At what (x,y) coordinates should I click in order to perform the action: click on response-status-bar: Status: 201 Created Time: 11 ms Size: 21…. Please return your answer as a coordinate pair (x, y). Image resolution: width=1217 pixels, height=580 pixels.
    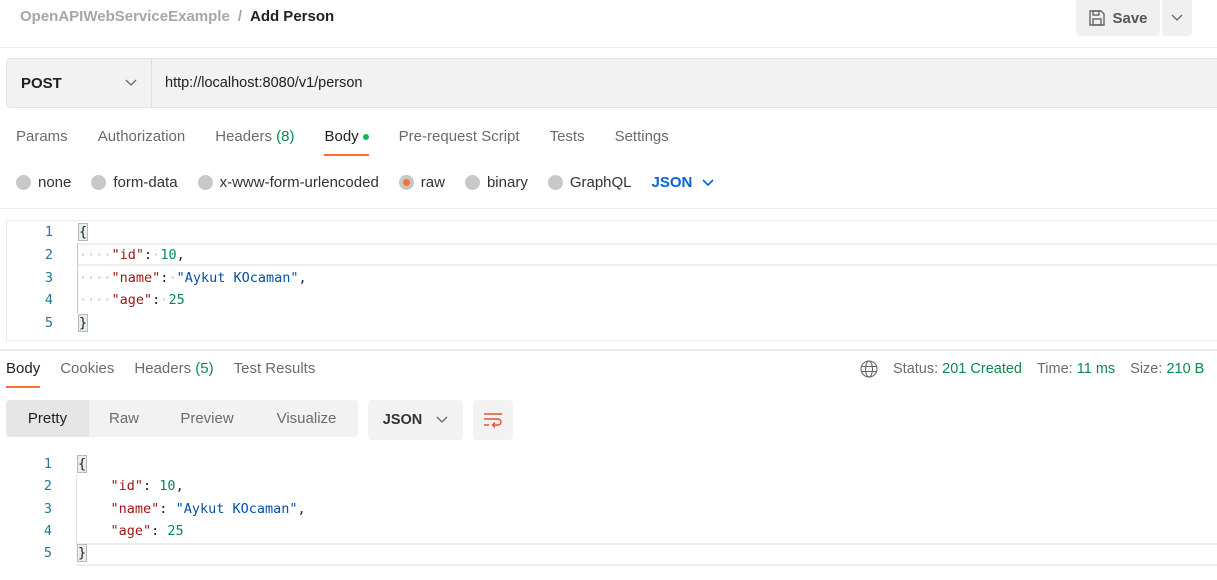
    Looking at the image, I should click on (1032, 369).